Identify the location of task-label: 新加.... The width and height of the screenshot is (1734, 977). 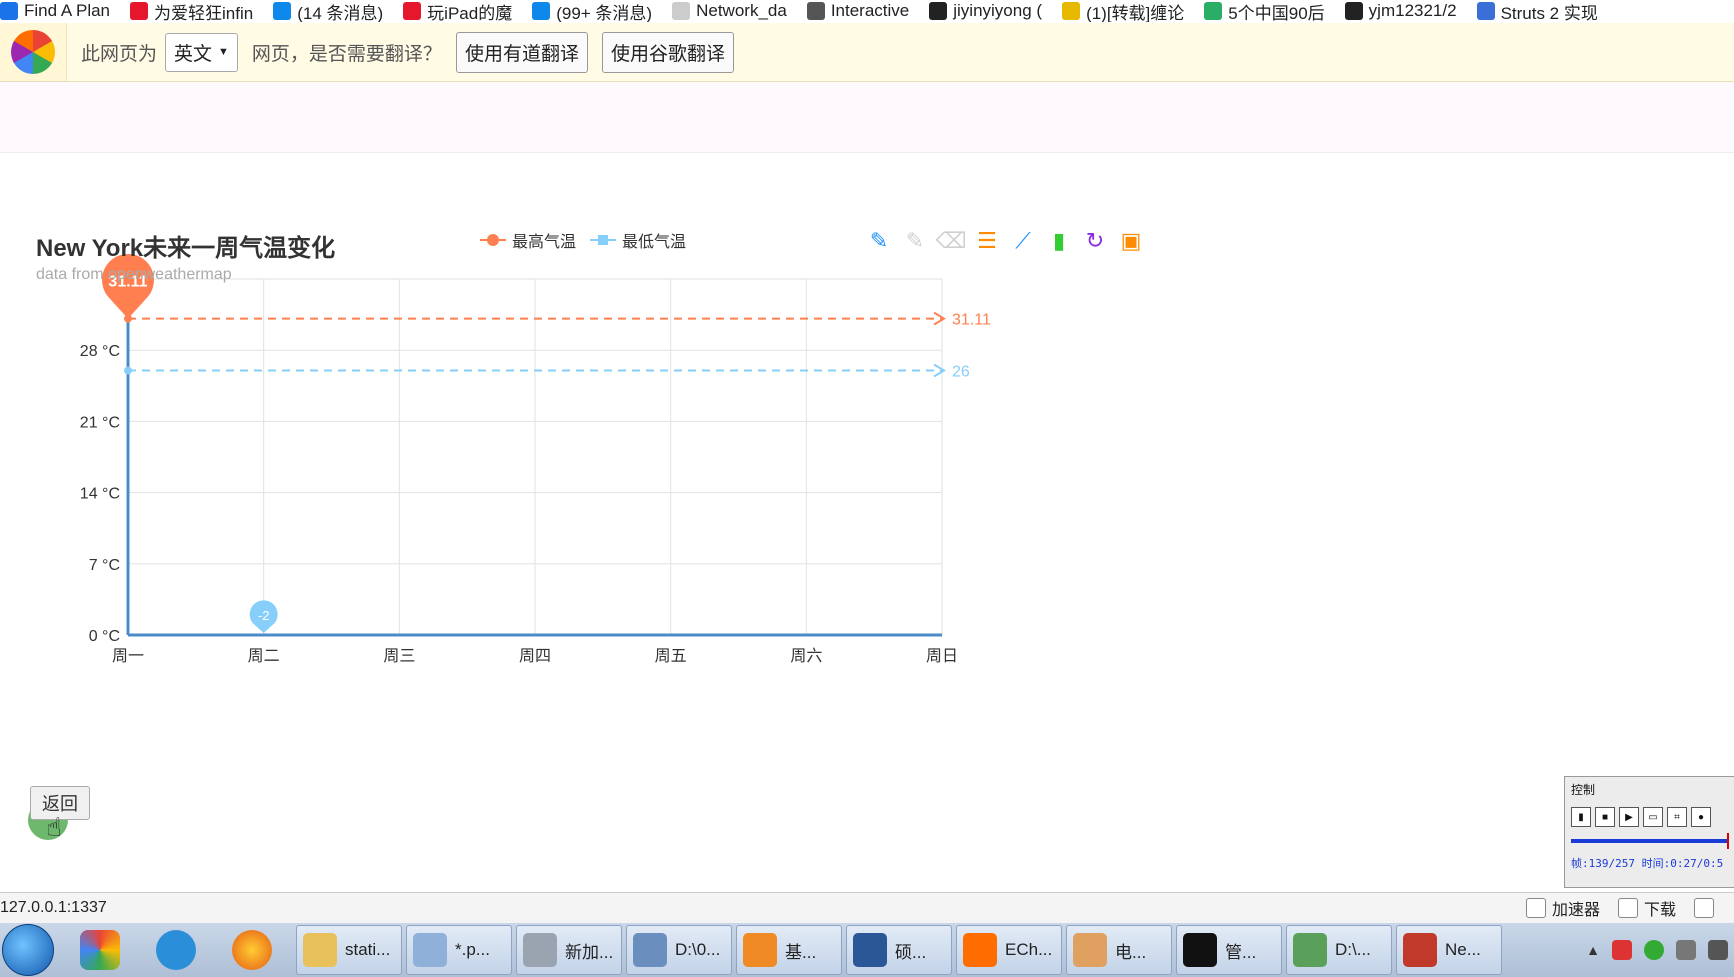
(589, 952).